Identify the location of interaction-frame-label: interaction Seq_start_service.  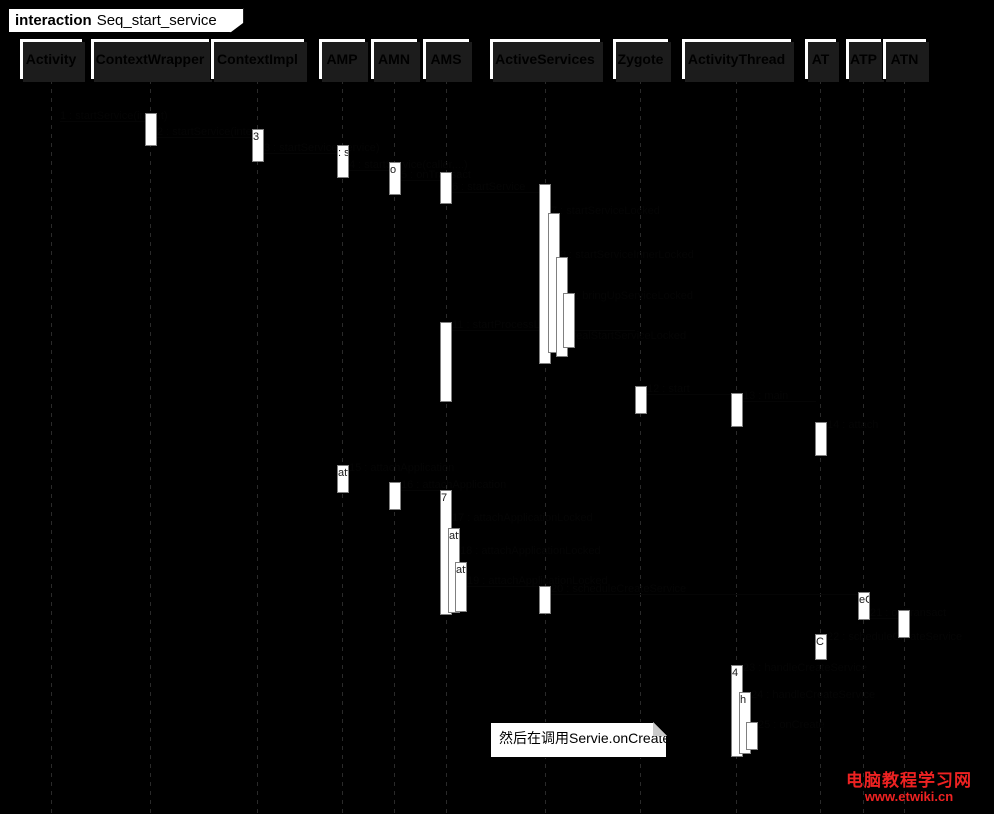
(126, 20).